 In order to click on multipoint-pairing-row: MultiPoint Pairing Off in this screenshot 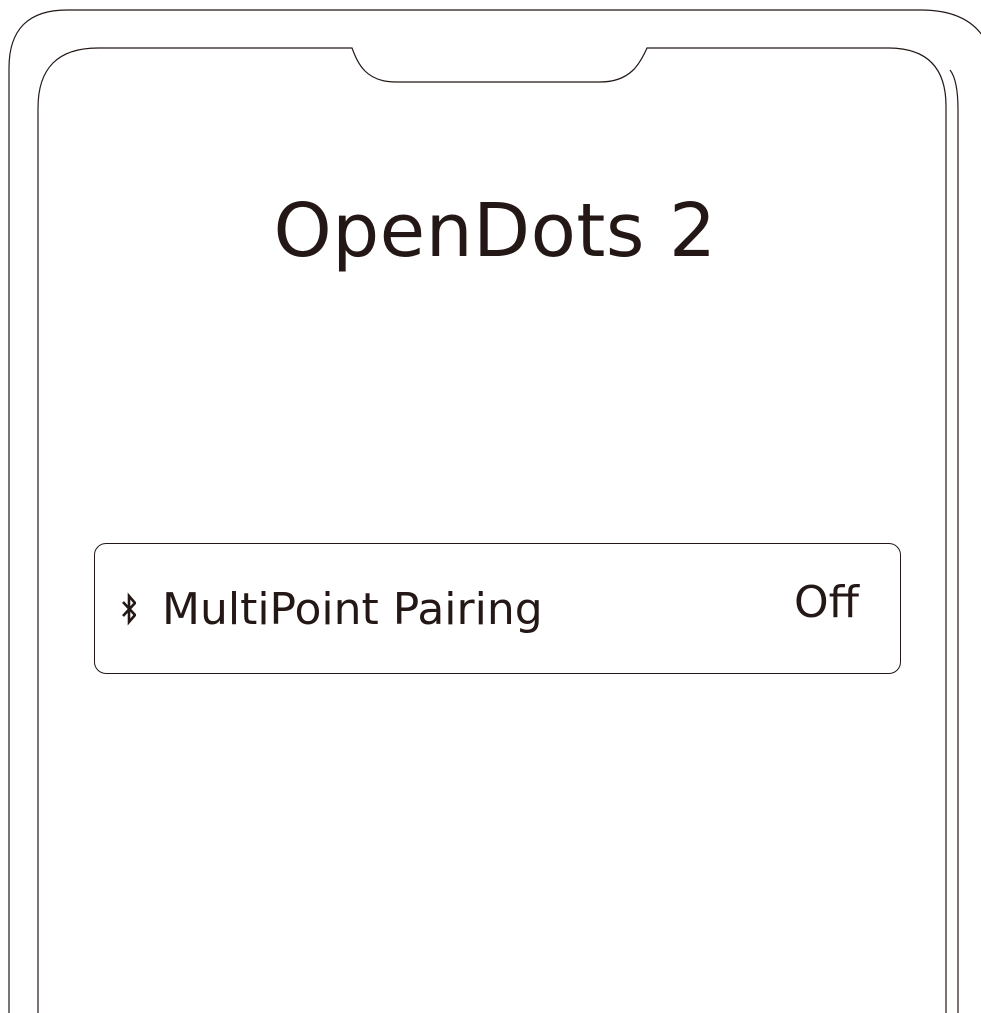, I will do `click(497, 608)`.